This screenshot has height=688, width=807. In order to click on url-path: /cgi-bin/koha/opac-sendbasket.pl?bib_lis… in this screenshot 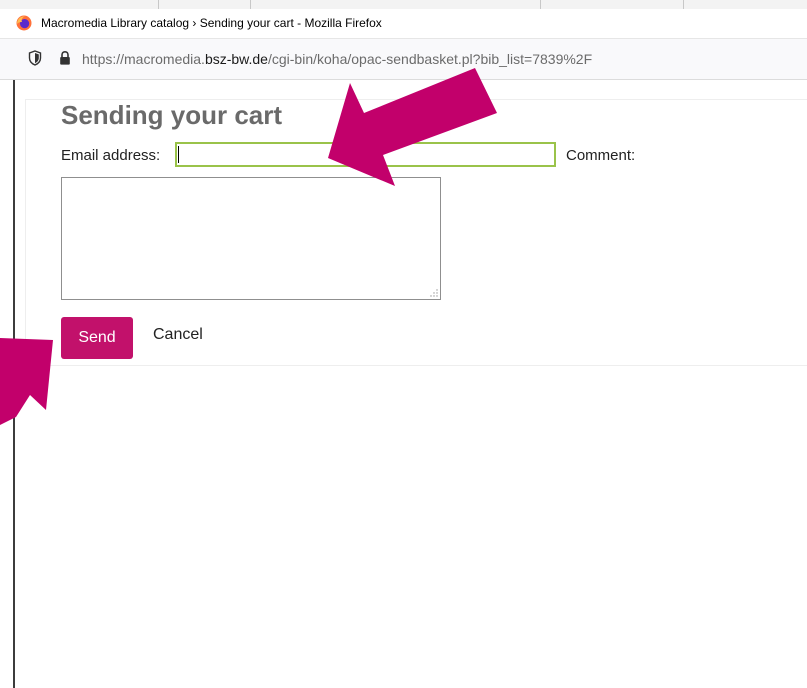, I will do `click(430, 59)`.